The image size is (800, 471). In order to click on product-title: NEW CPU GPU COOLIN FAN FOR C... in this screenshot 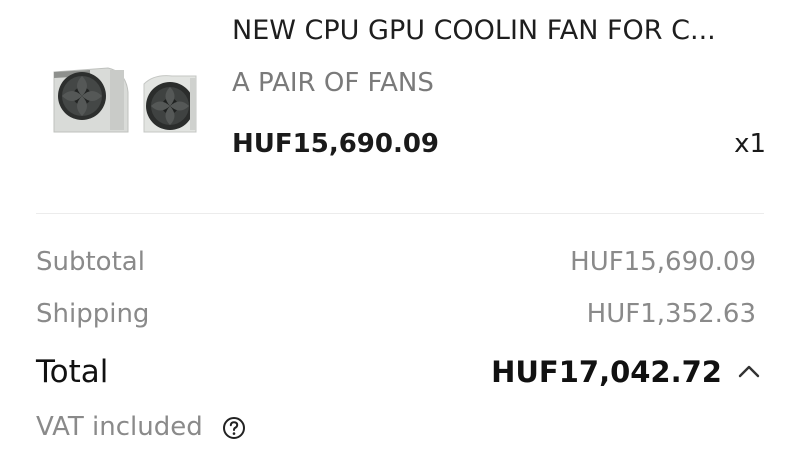, I will do `click(500, 31)`.